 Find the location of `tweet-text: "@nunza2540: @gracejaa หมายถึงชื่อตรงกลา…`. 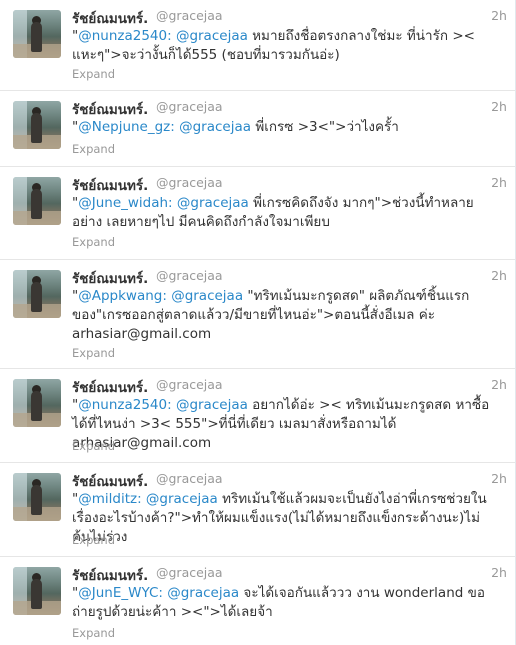

tweet-text: "@nunza2540: @gracejaa หมายถึงชื่อตรงกลา… is located at coordinates (273, 45).